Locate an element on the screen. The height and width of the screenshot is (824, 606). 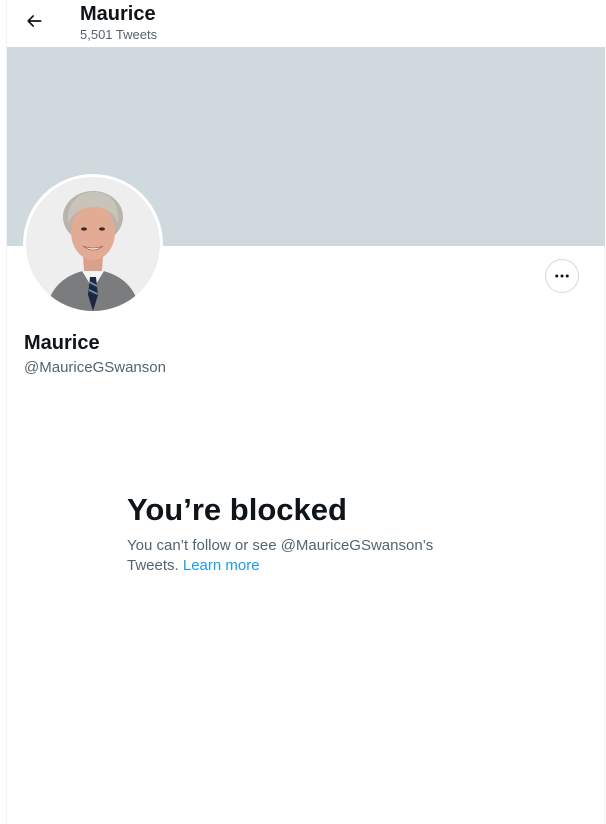
arrow-left-icon is located at coordinates (34, 21).